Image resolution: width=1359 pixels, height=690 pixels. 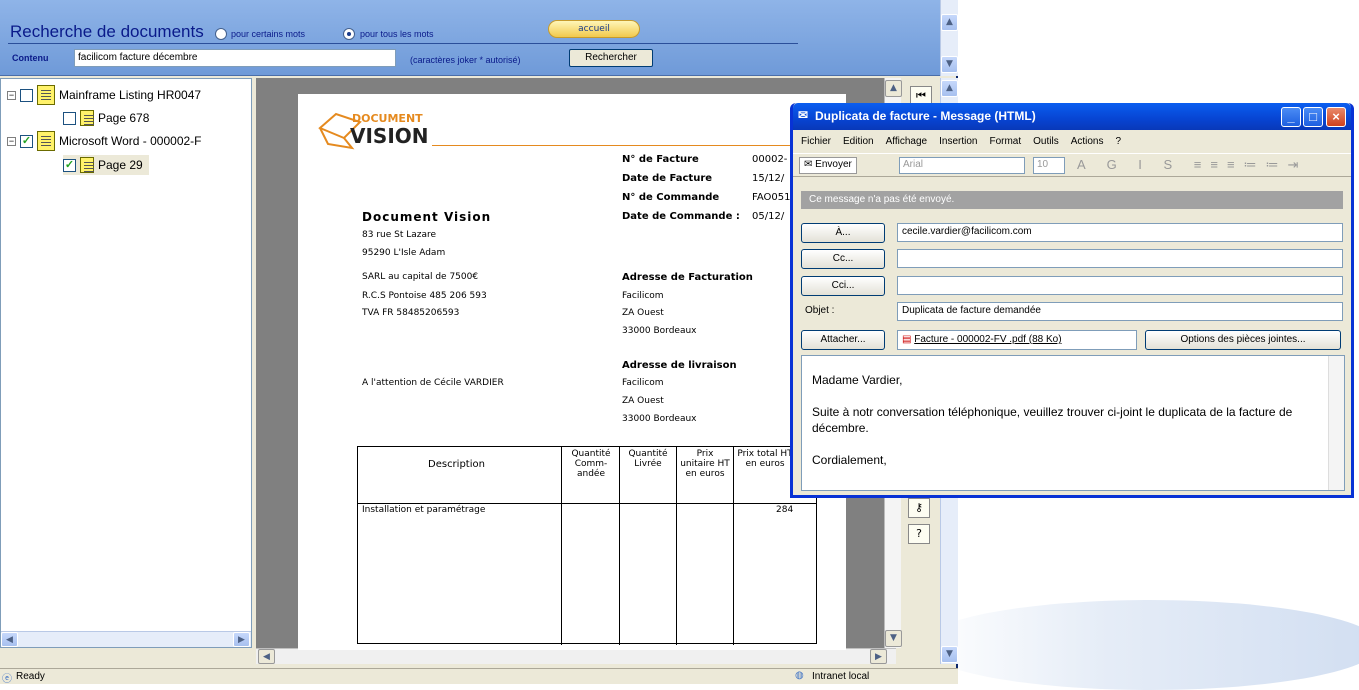 I want to click on invoice-no-label: N° de Facture, so click(x=660, y=159).